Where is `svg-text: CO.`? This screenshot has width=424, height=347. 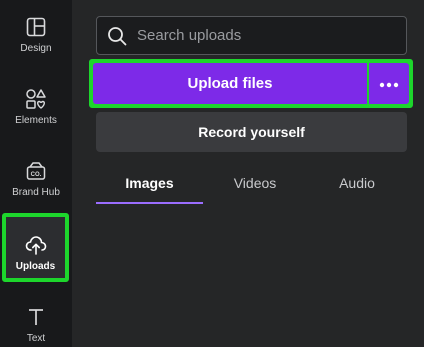 svg-text: CO. is located at coordinates (36, 175).